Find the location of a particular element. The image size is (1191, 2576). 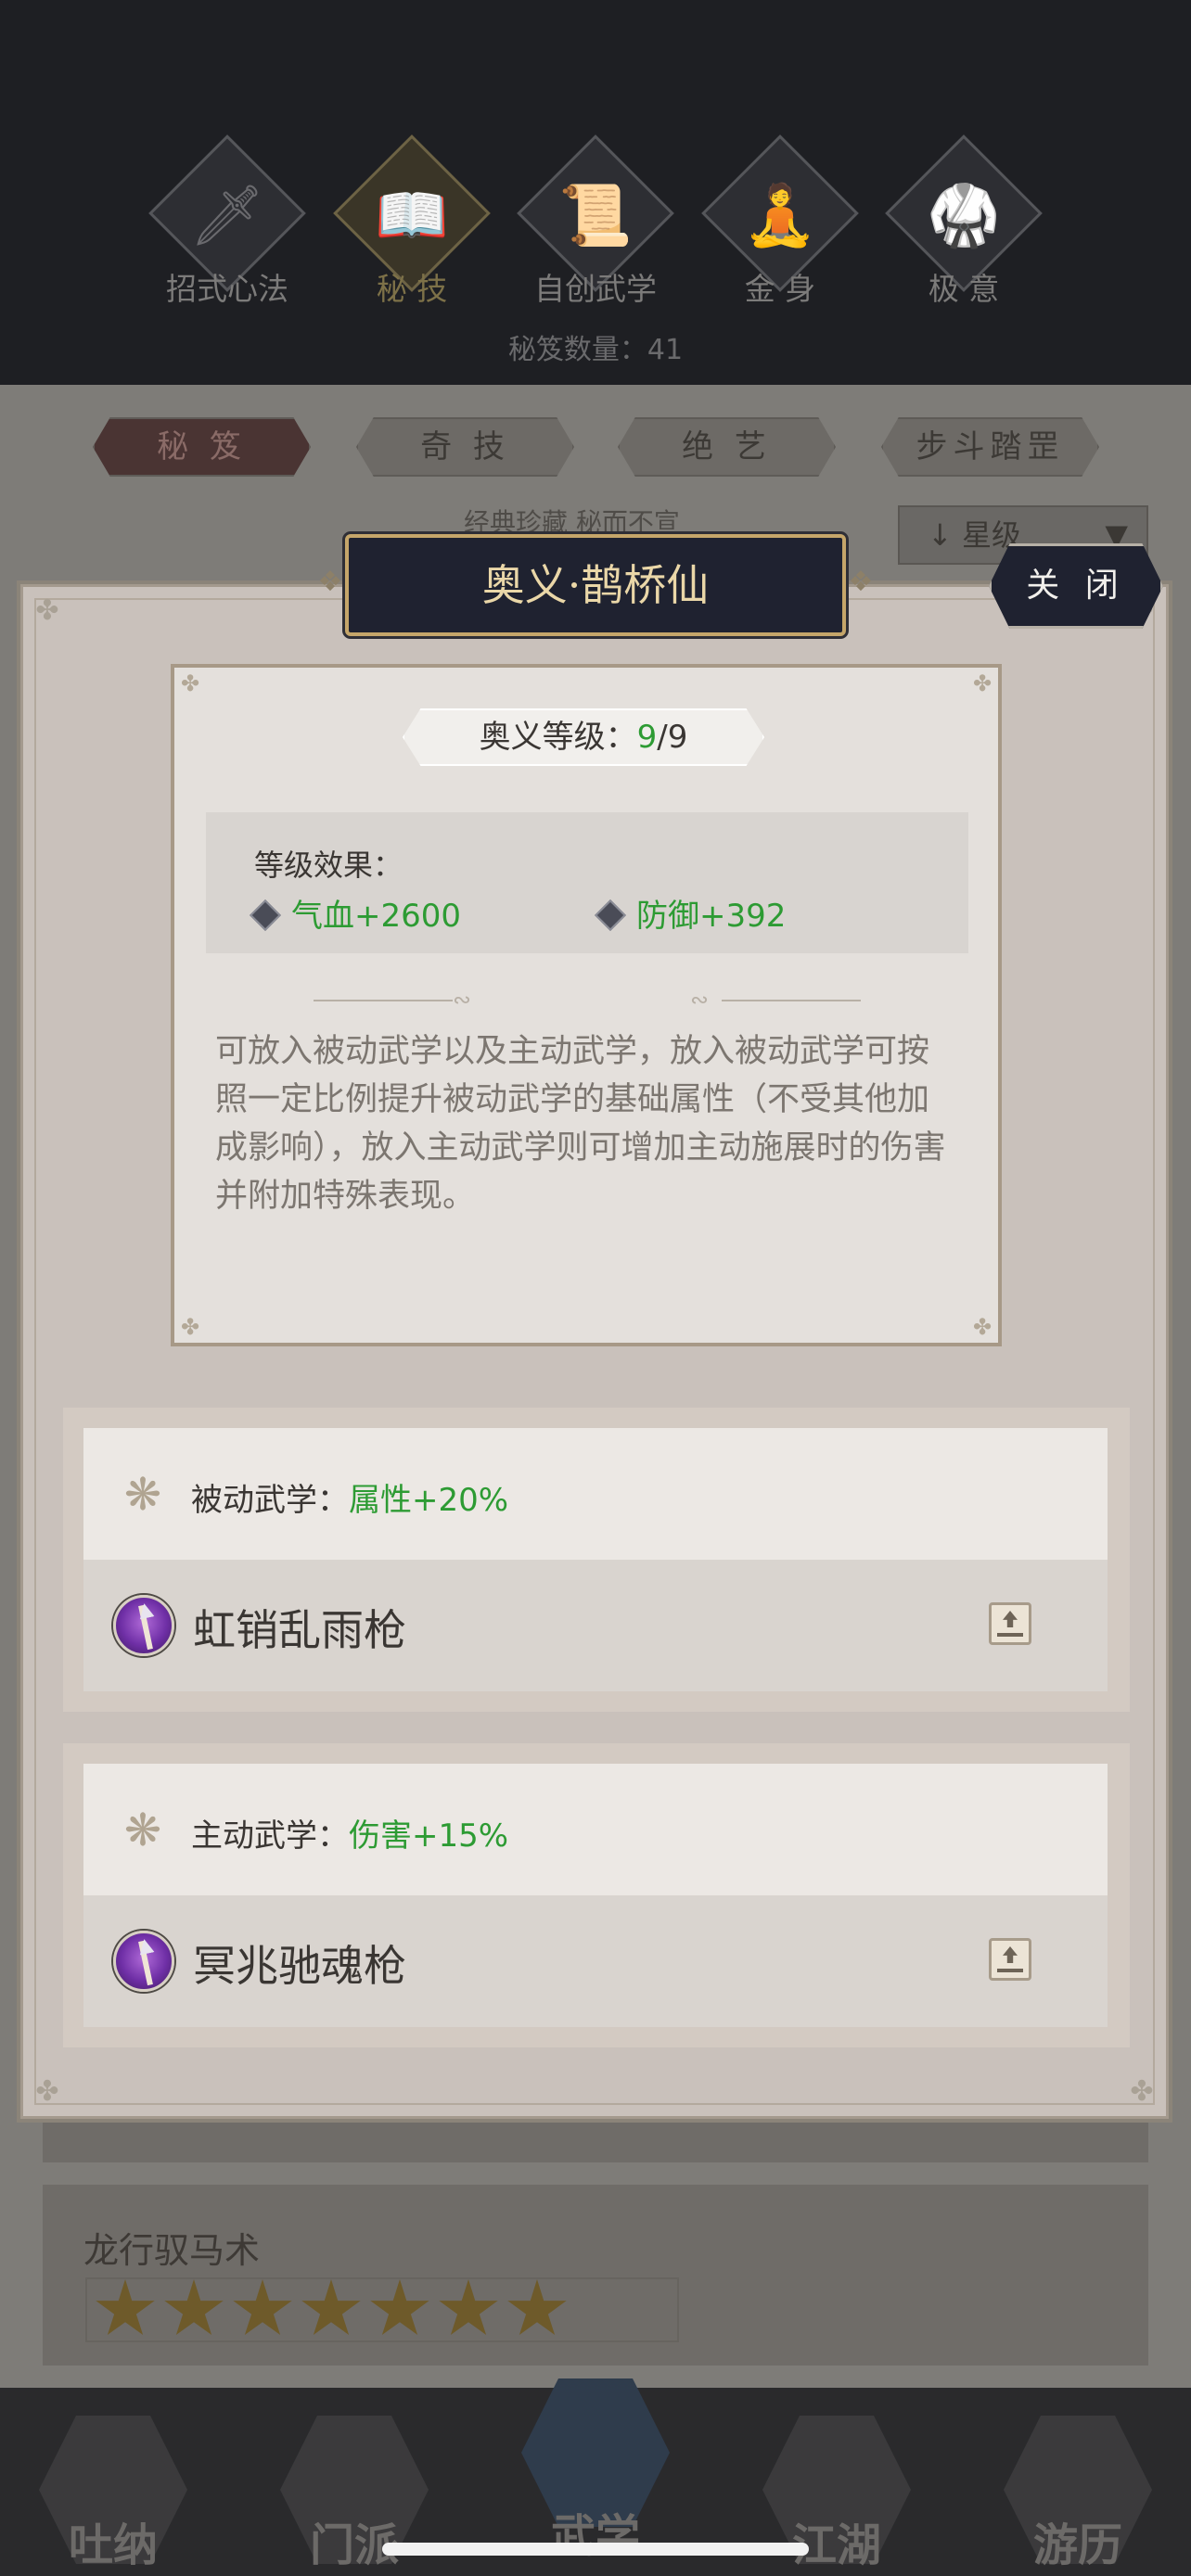

slot-bonus: 伤害+15% is located at coordinates (429, 1836).